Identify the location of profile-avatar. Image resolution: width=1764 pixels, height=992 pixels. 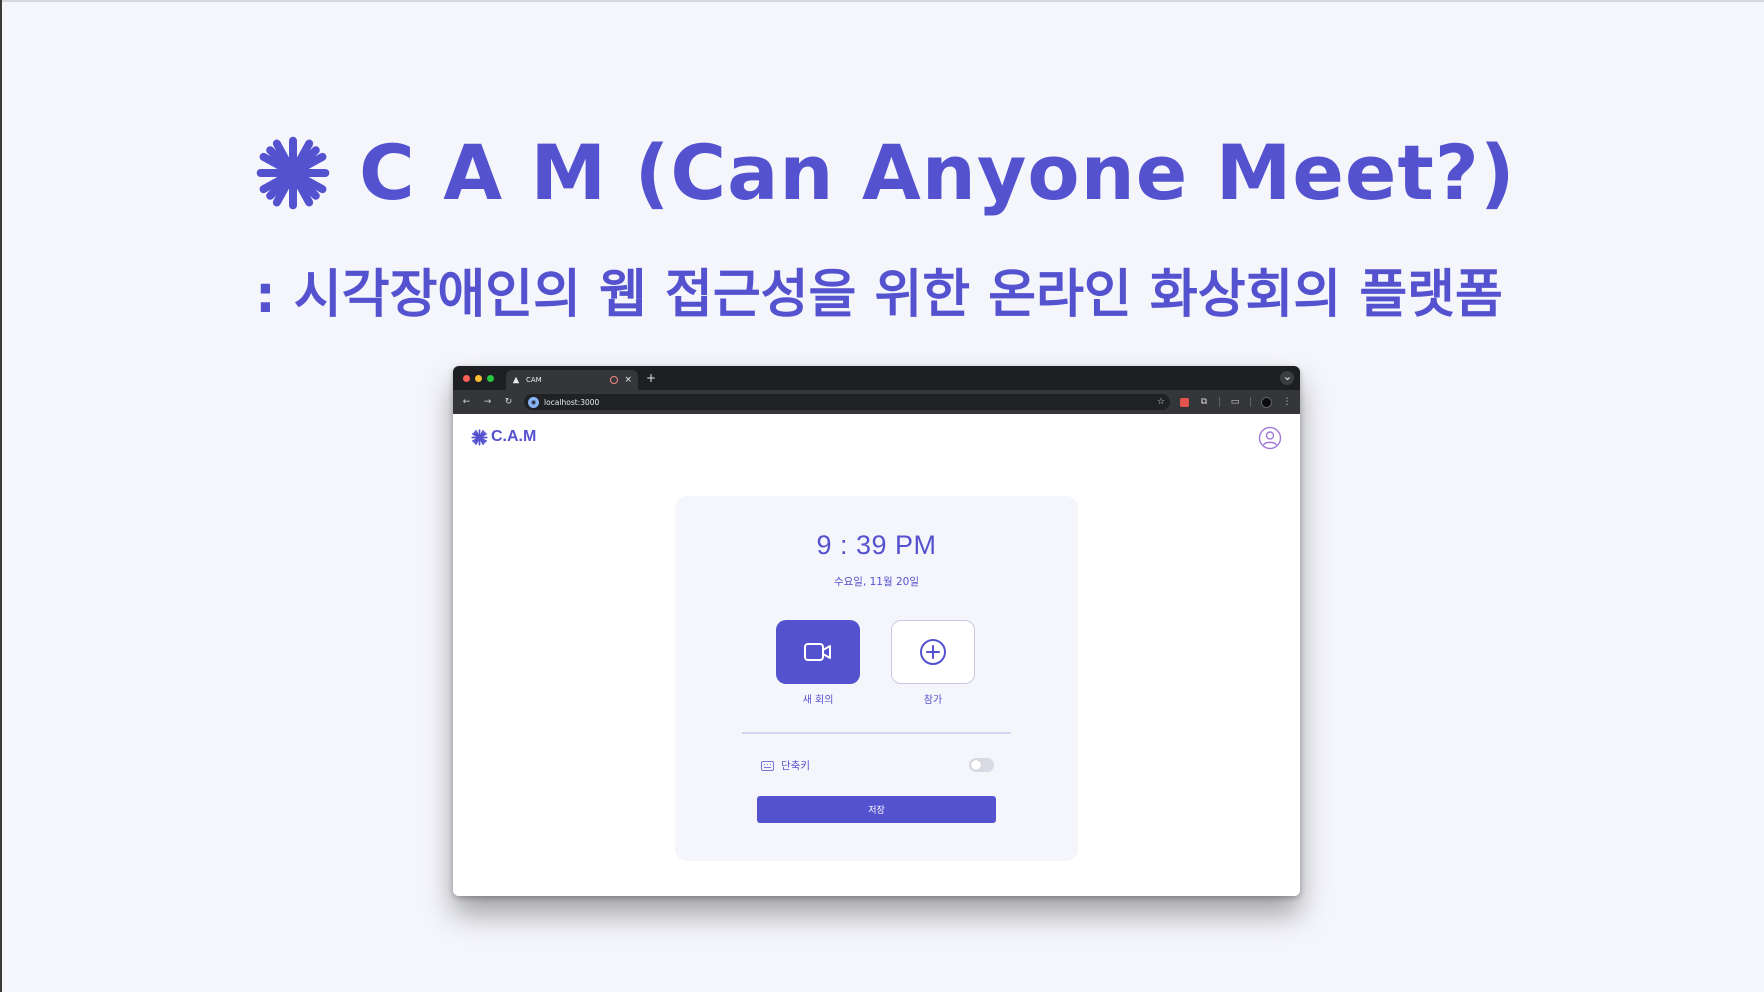
(1266, 402).